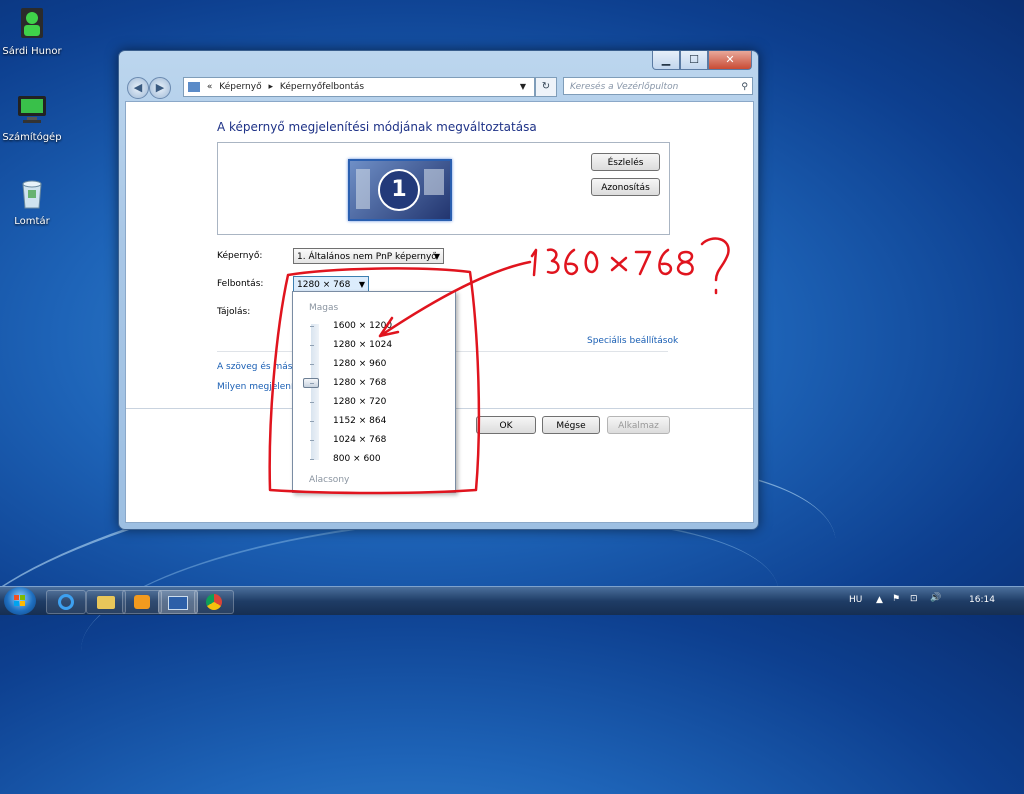 The image size is (1024, 794). I want to click on resolution-option: 1280 × 1024, so click(362, 345).